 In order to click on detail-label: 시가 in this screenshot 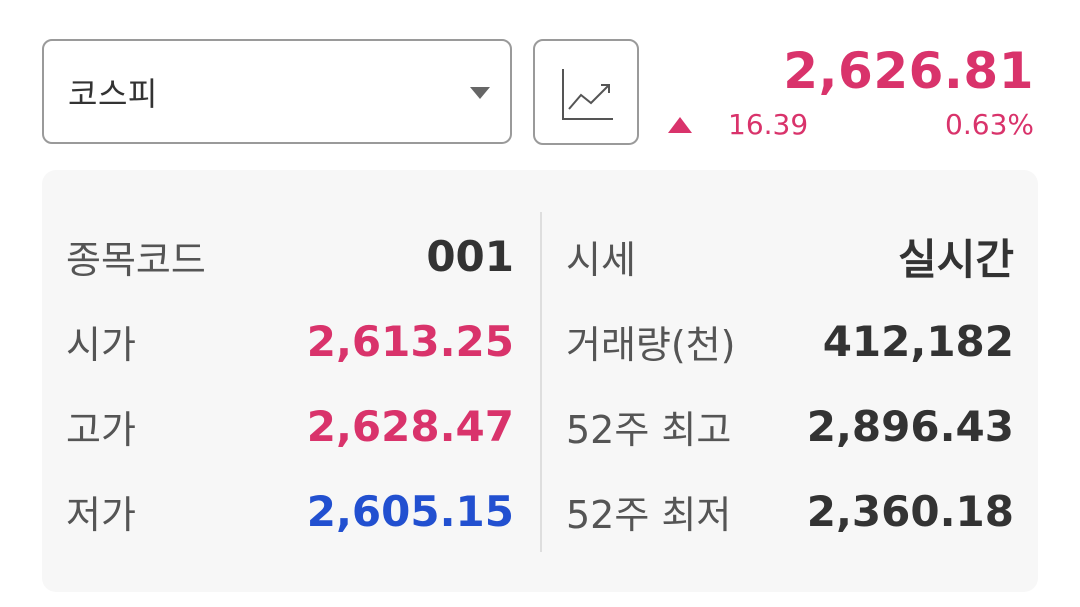, I will do `click(101, 344)`.